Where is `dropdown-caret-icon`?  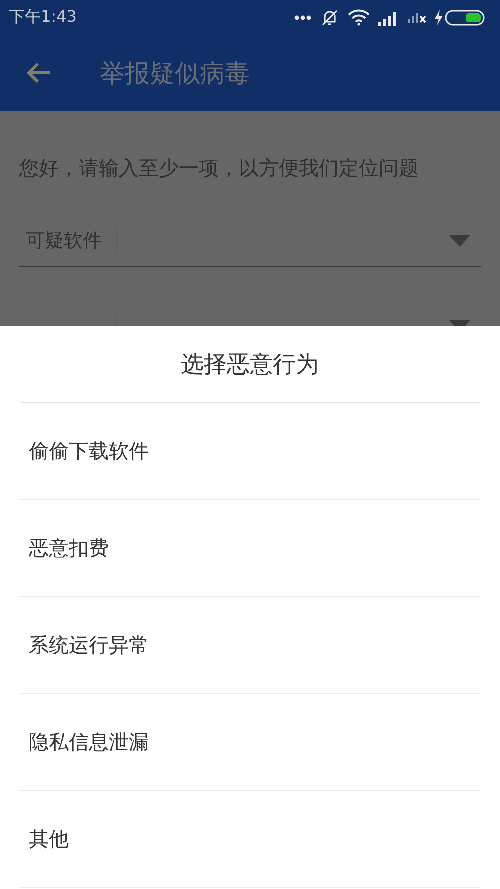
dropdown-caret-icon is located at coordinates (460, 241).